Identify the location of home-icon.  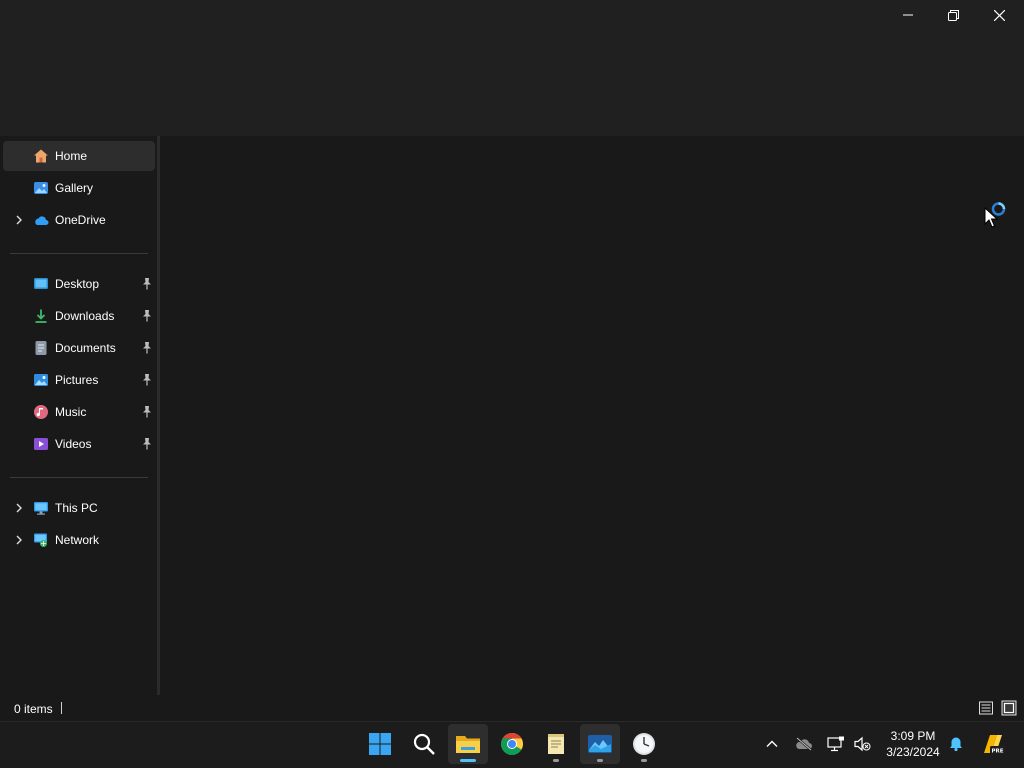
(41, 156).